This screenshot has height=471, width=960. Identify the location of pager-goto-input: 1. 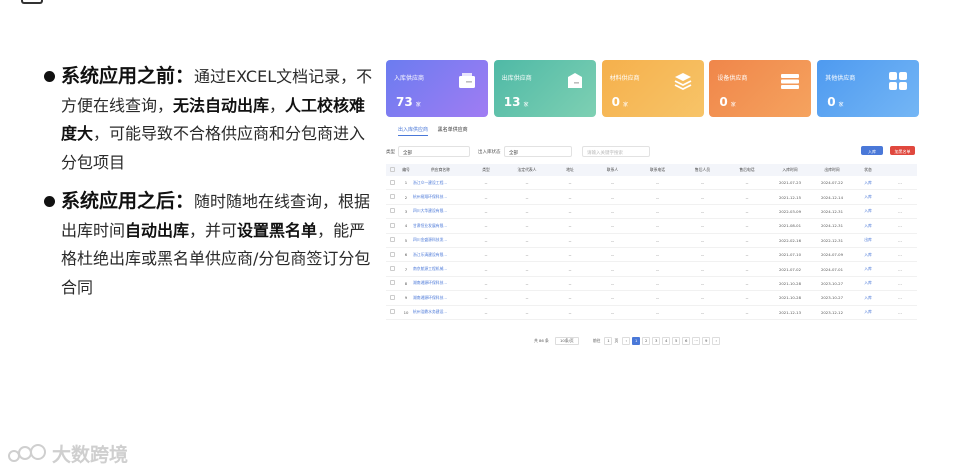
(608, 340).